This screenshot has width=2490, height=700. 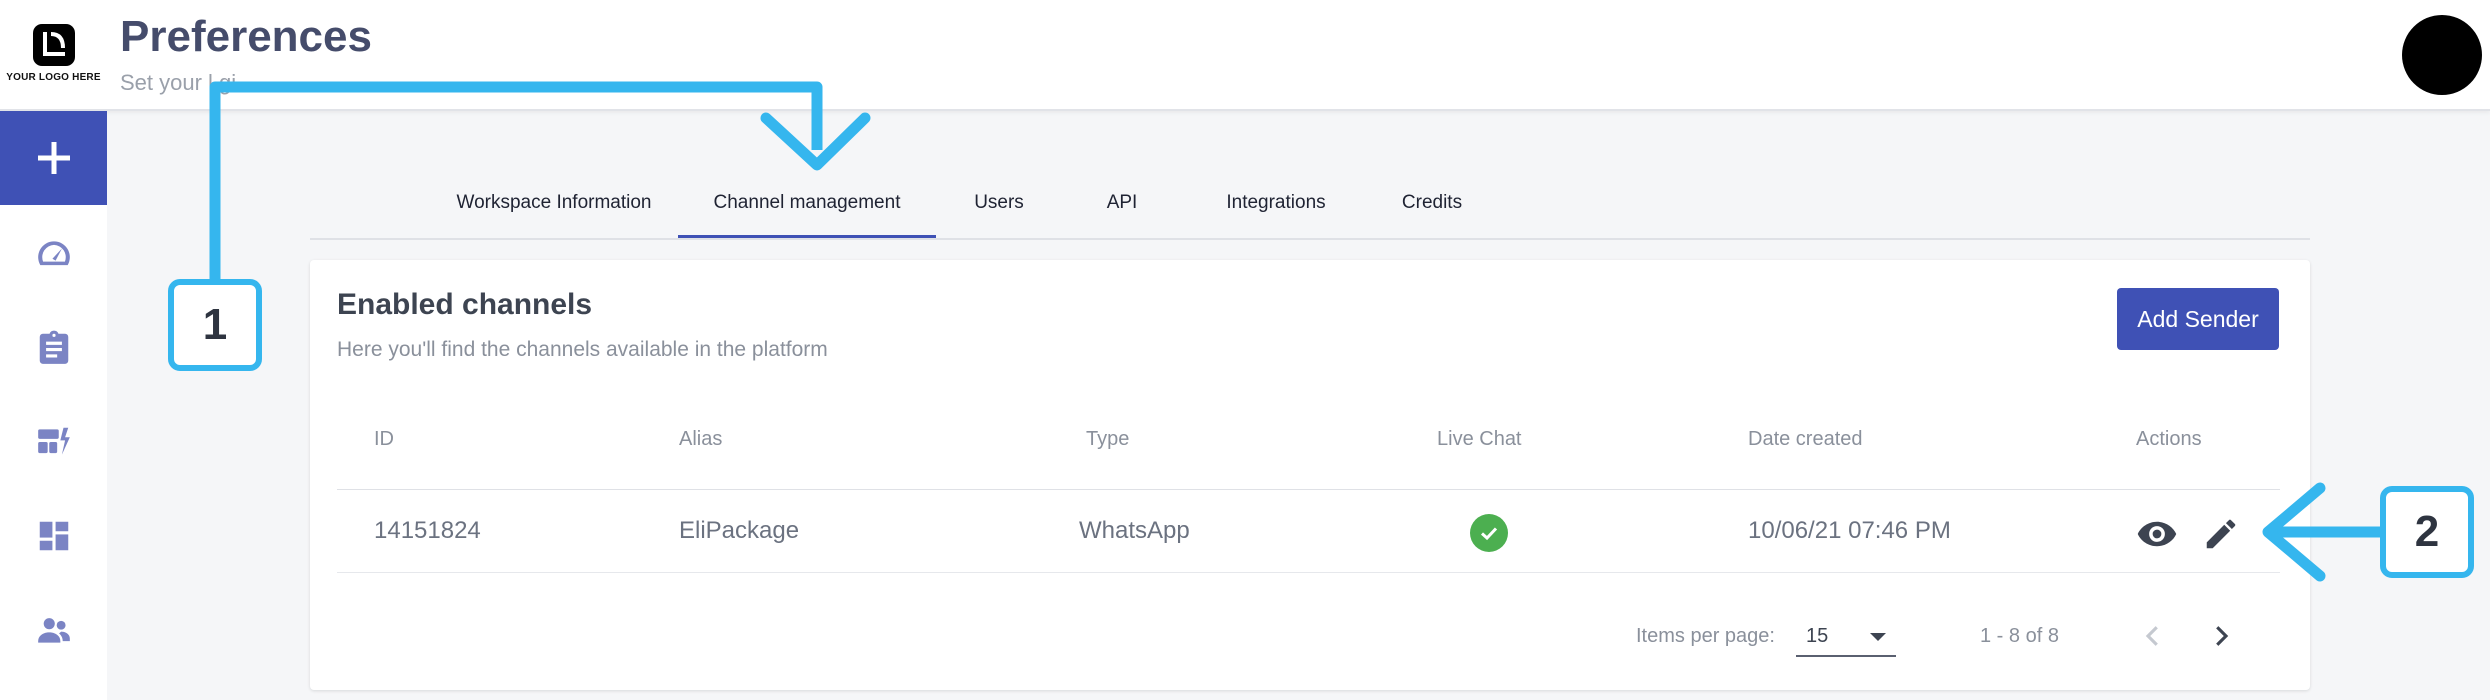 I want to click on pagination-range: 1 - 8 of 8, so click(x=2019, y=636).